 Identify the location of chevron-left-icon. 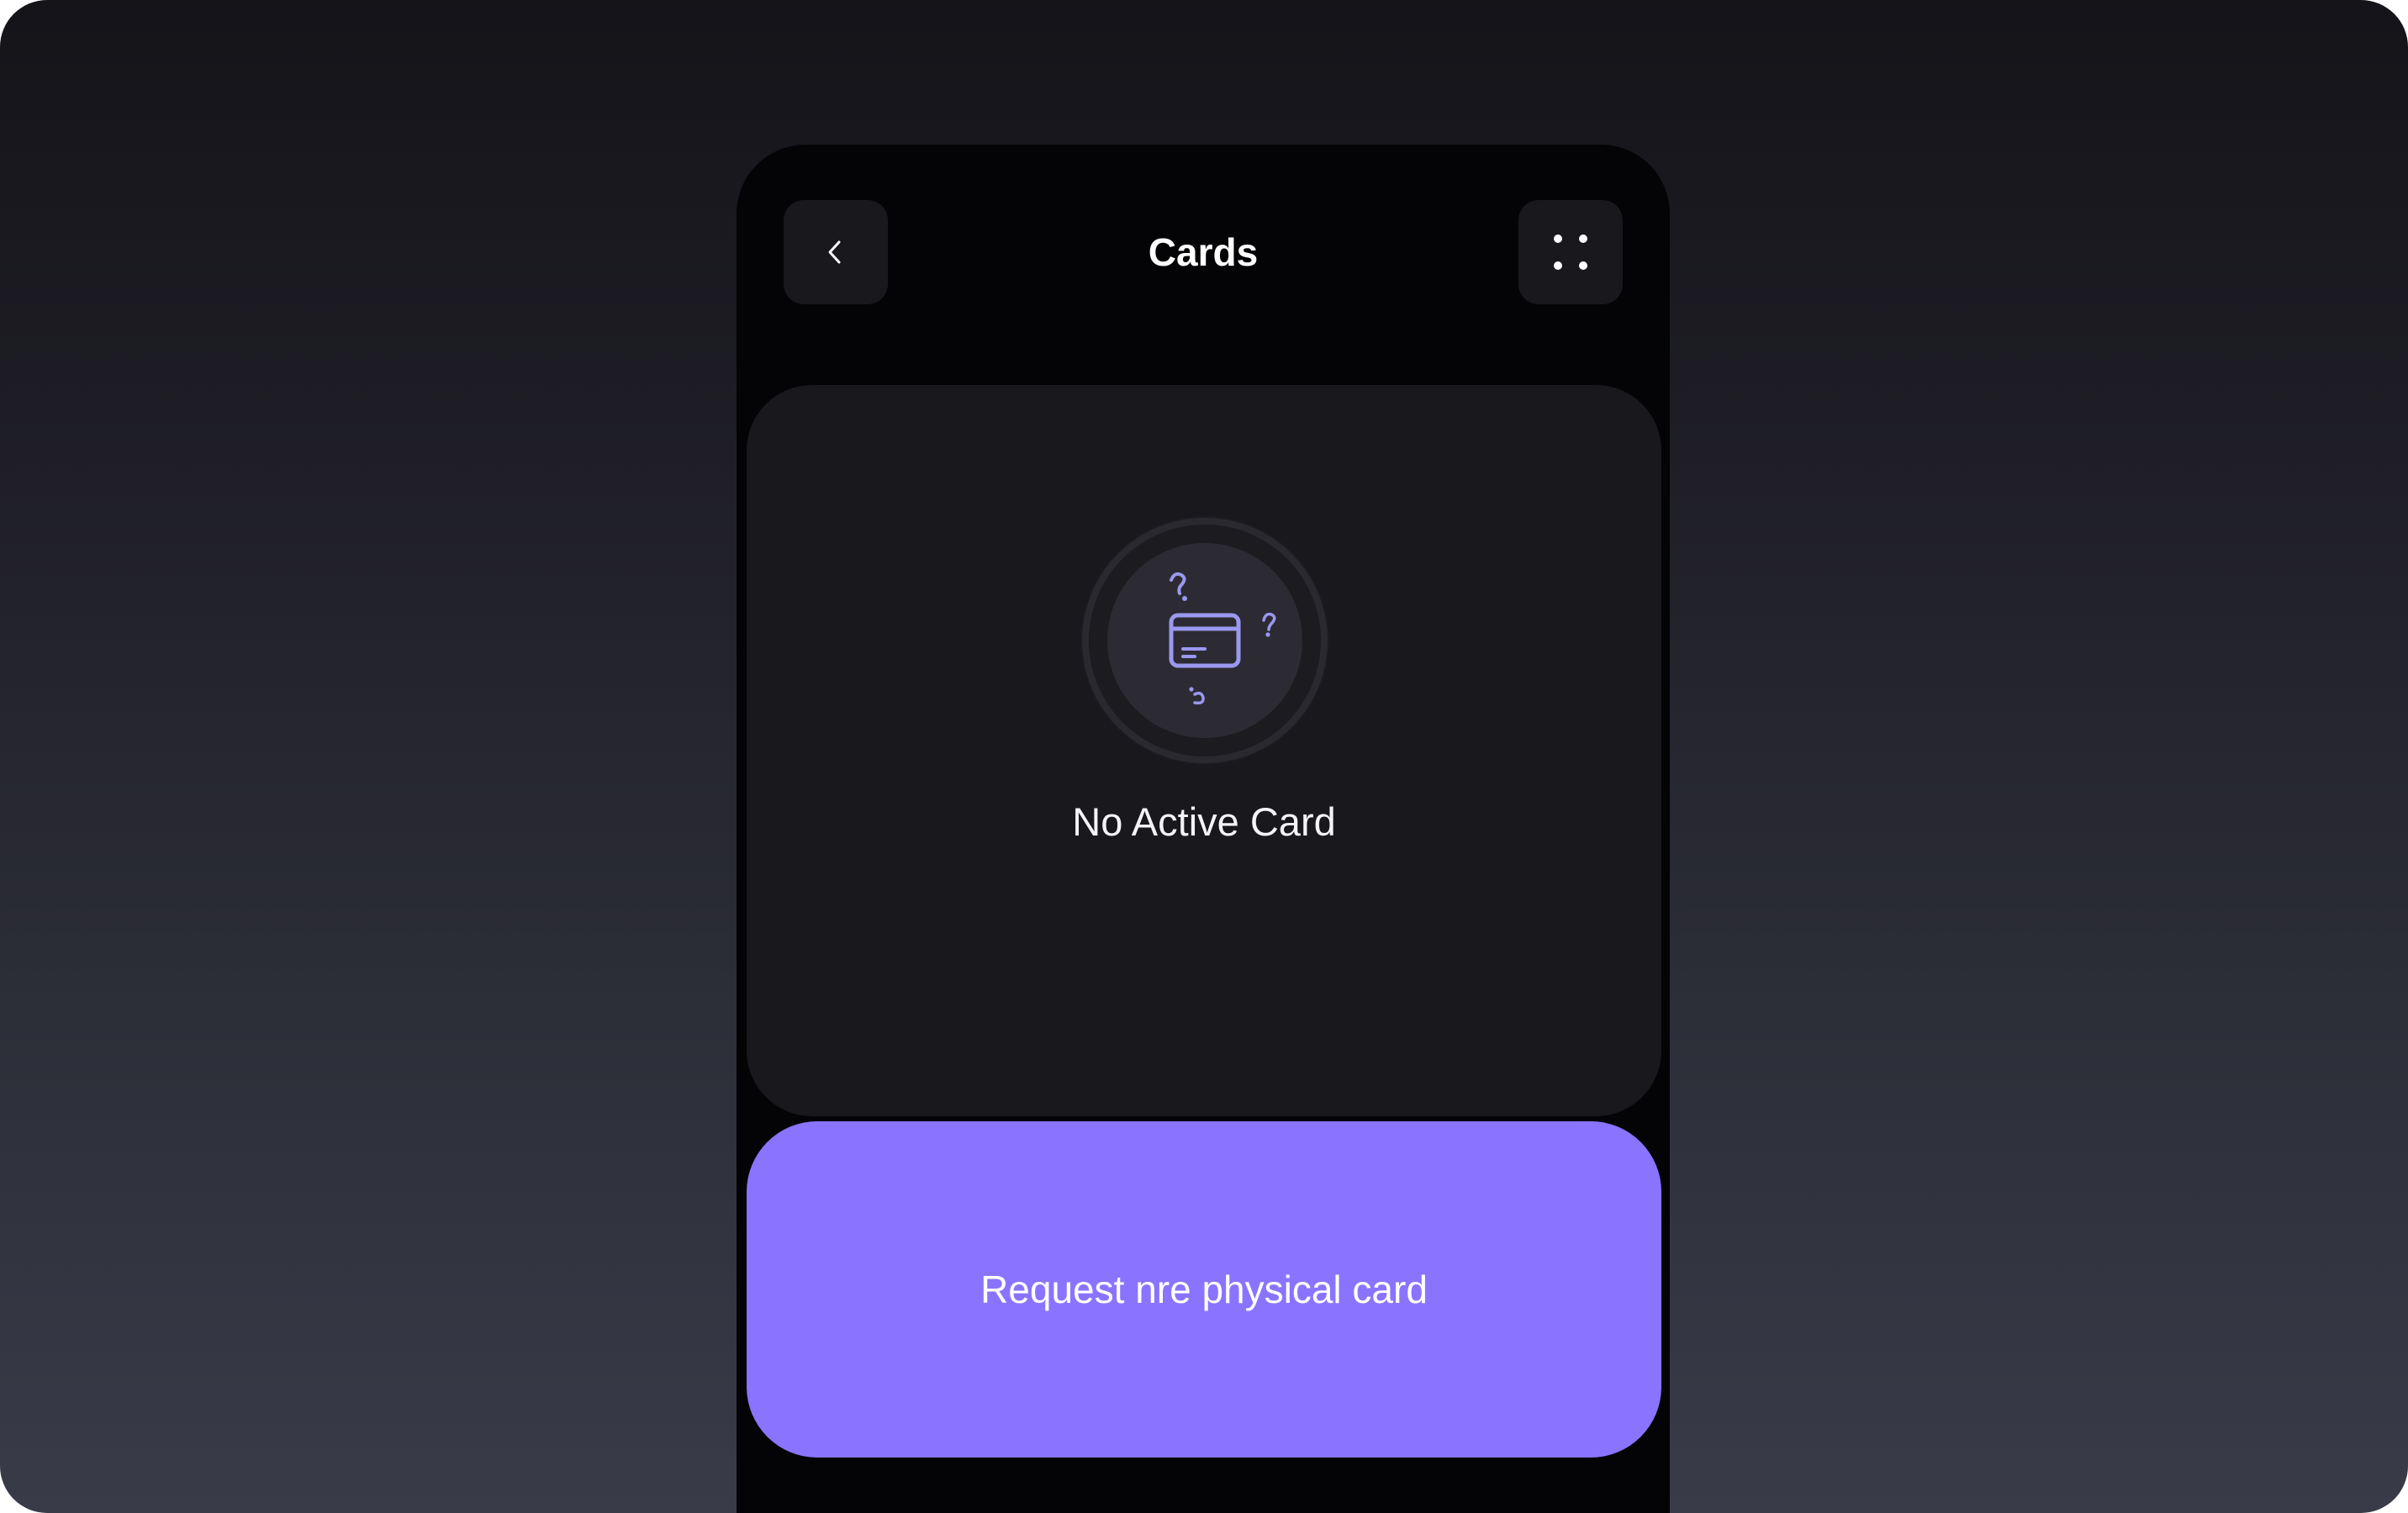
(834, 252).